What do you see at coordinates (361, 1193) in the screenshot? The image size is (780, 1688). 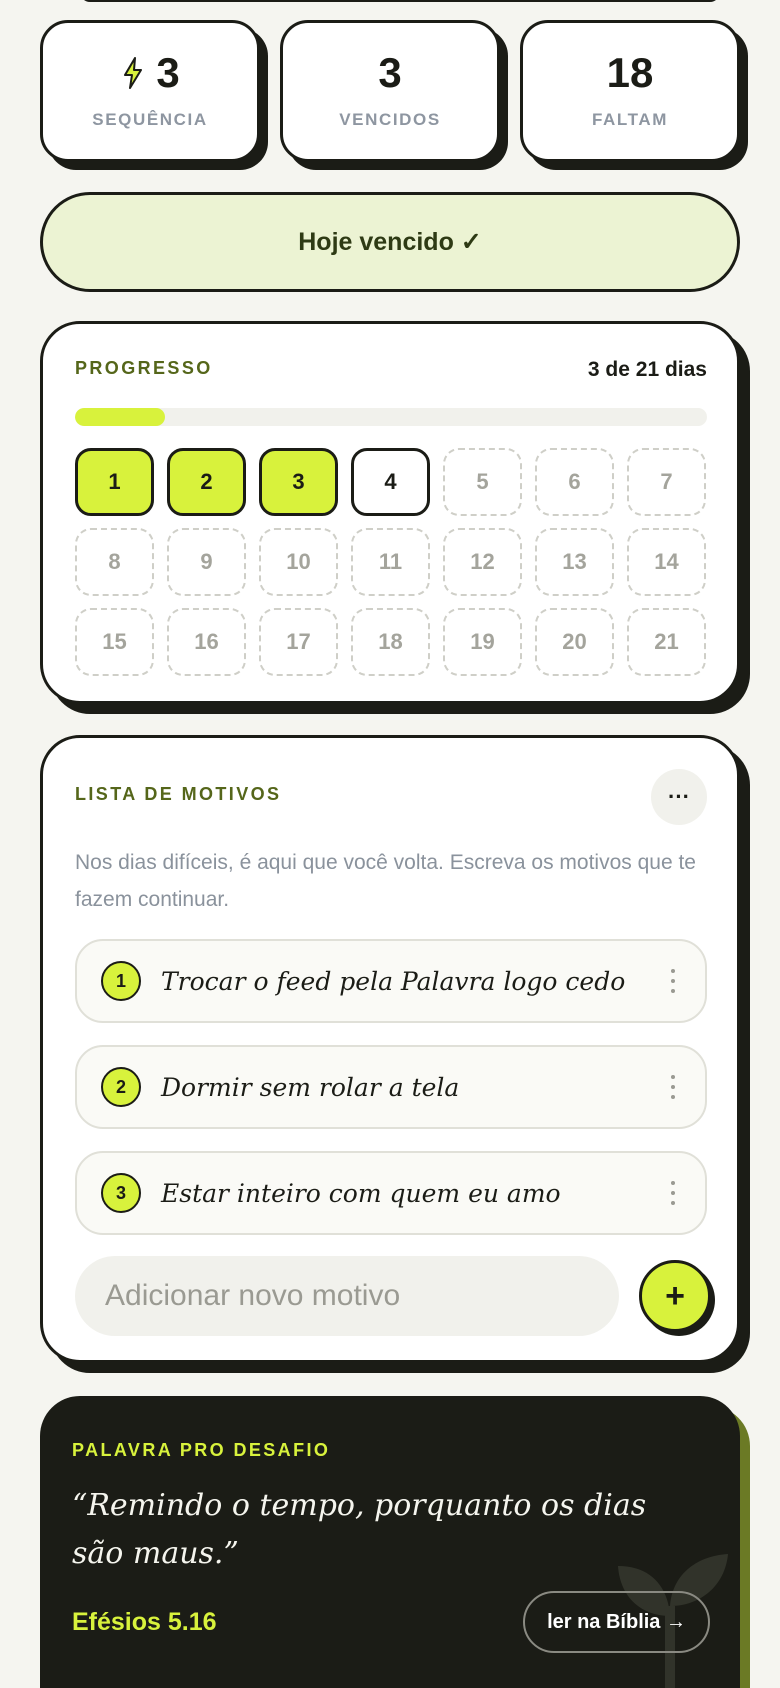 I see `reason-text: Estar inteiro com quem eu amo` at bounding box center [361, 1193].